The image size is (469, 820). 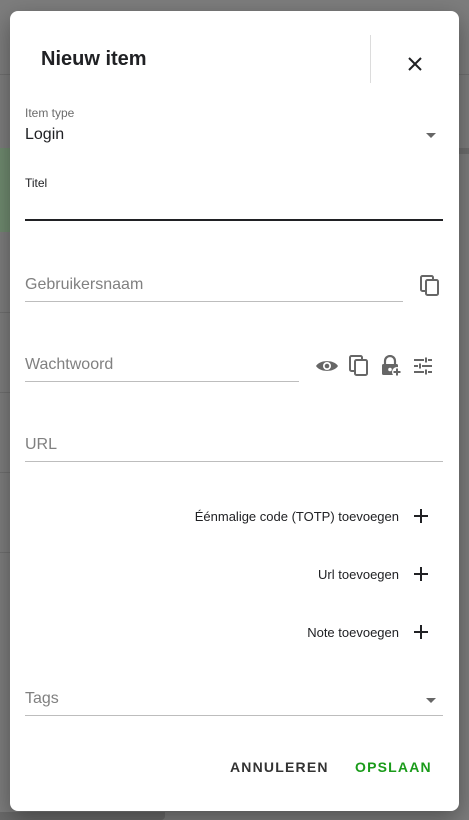 I want to click on lock-add-icon, so click(x=392, y=366).